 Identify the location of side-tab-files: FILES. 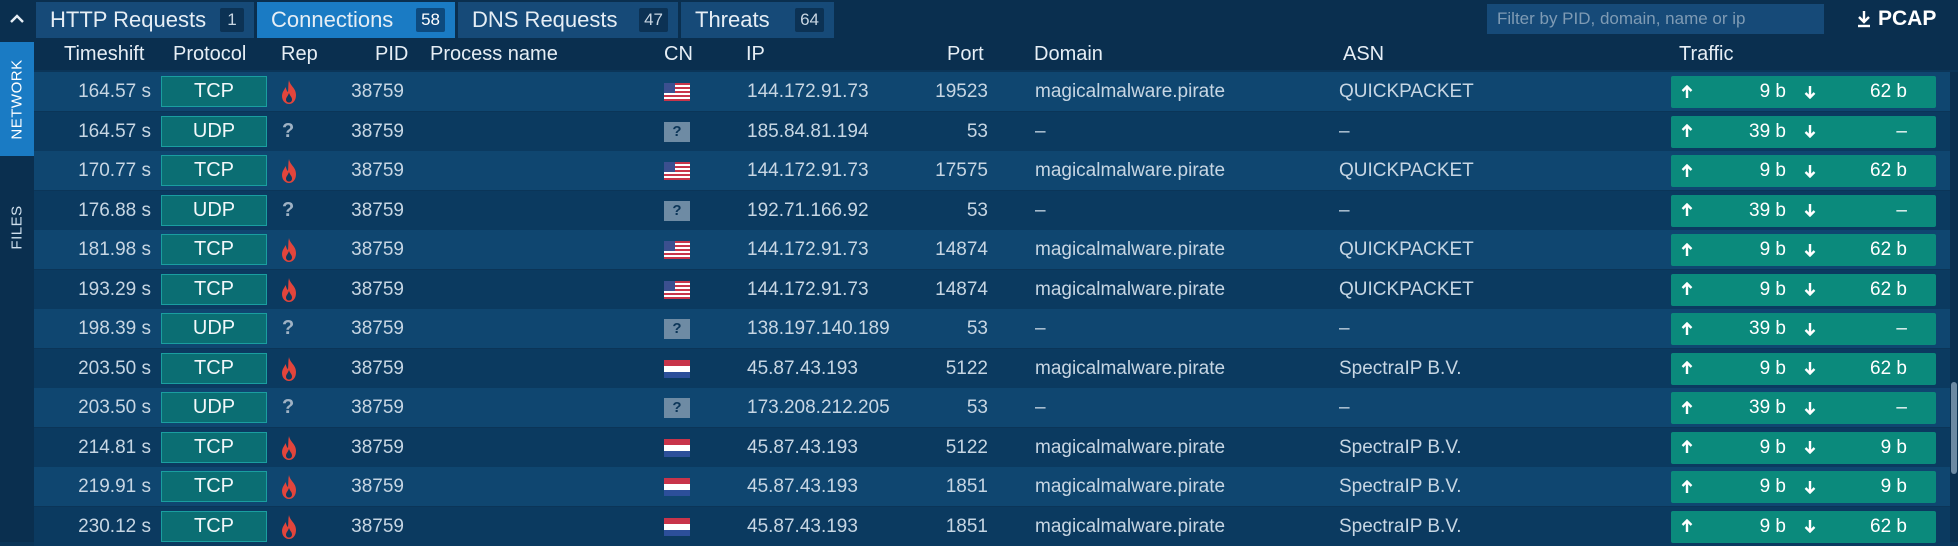
(17, 227).